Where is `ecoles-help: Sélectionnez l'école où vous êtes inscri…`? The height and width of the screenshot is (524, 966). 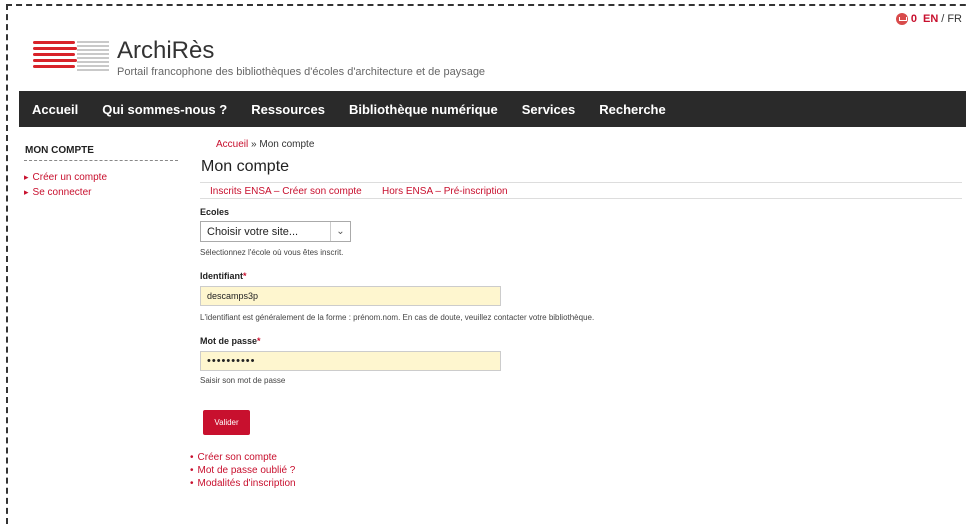 ecoles-help: Sélectionnez l'école où vous êtes inscri… is located at coordinates (272, 252).